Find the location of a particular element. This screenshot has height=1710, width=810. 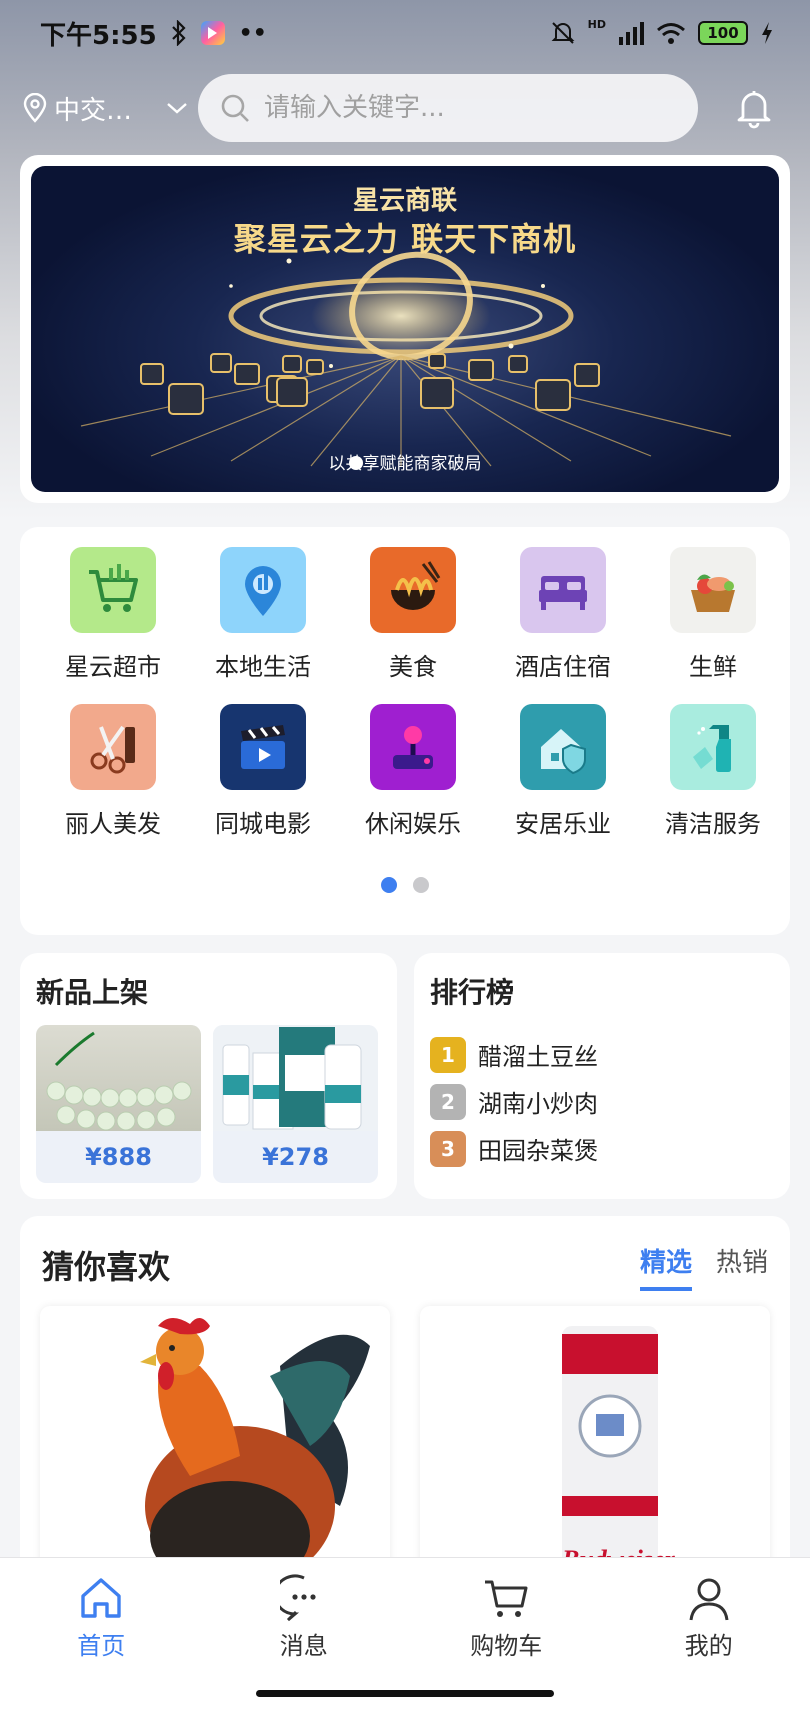

category-label: 生鲜 is located at coordinates (713, 667).